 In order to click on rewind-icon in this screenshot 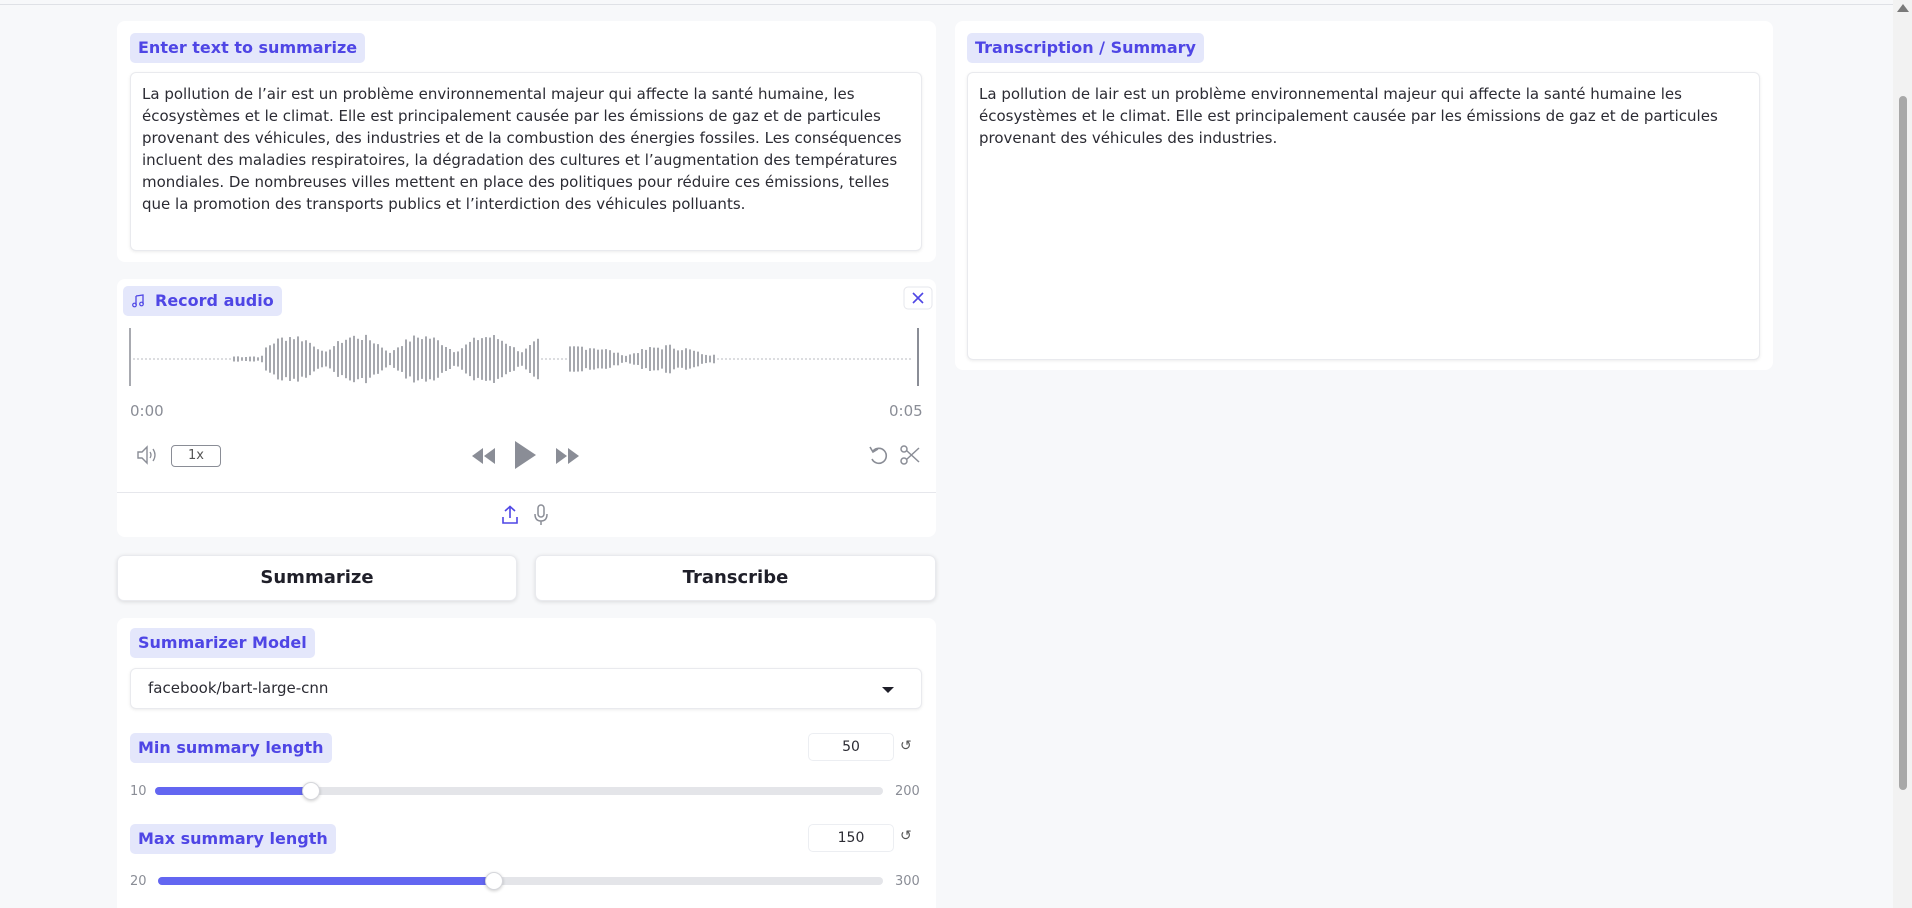, I will do `click(483, 456)`.